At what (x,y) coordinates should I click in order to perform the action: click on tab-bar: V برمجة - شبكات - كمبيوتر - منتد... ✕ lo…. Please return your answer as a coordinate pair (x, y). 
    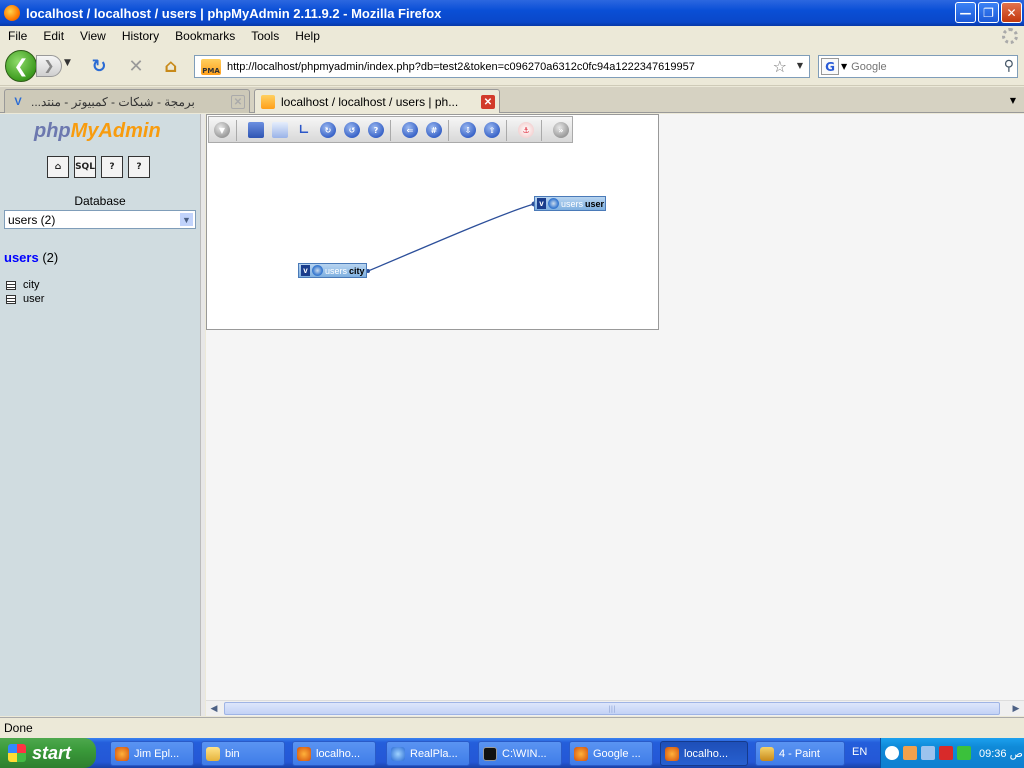
    Looking at the image, I should click on (512, 100).